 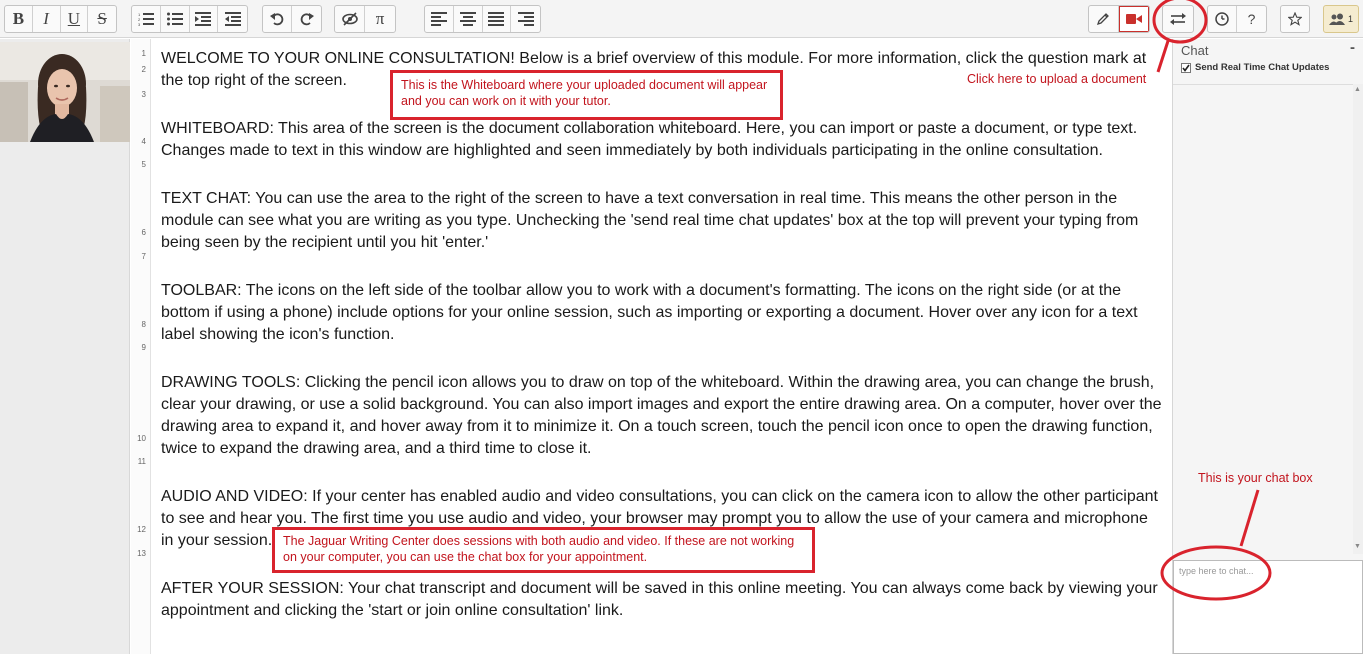 What do you see at coordinates (1262, 67) in the screenshot?
I see `realtime-updates-label: Send Real Time Chat Updates` at bounding box center [1262, 67].